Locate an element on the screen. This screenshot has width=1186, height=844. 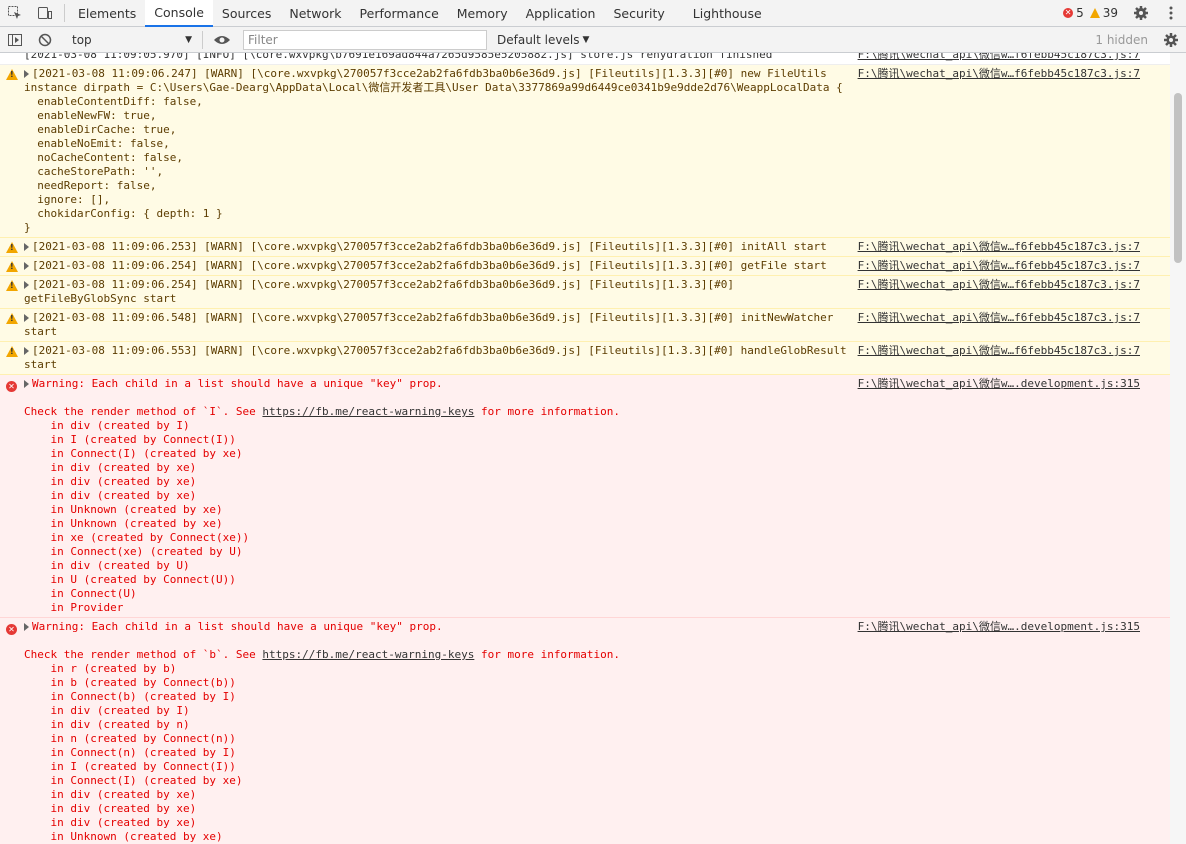
tab-application: Application is located at coordinates (561, 13).